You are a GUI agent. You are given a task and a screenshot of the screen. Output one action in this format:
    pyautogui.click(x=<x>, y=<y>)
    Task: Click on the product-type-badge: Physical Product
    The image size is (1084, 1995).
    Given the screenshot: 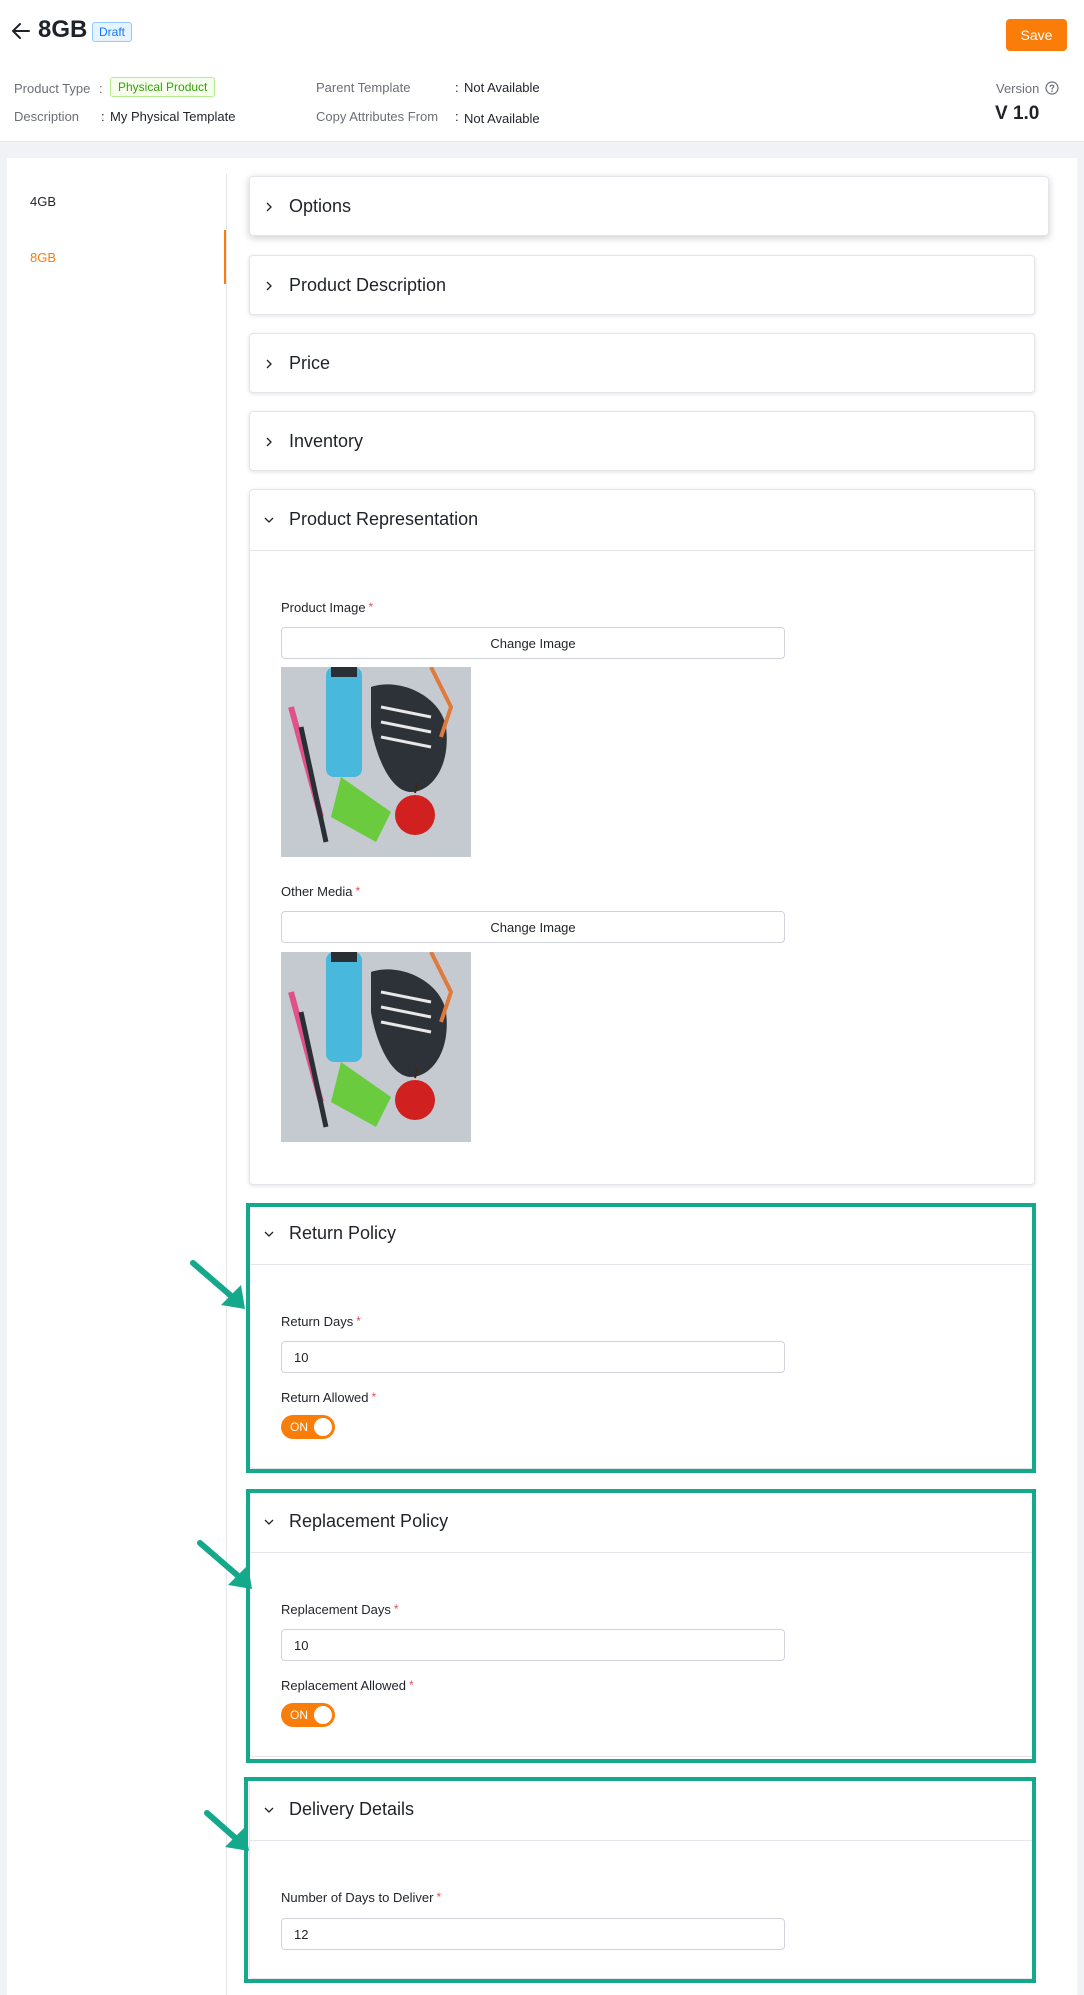 What is the action you would take?
    pyautogui.click(x=163, y=87)
    